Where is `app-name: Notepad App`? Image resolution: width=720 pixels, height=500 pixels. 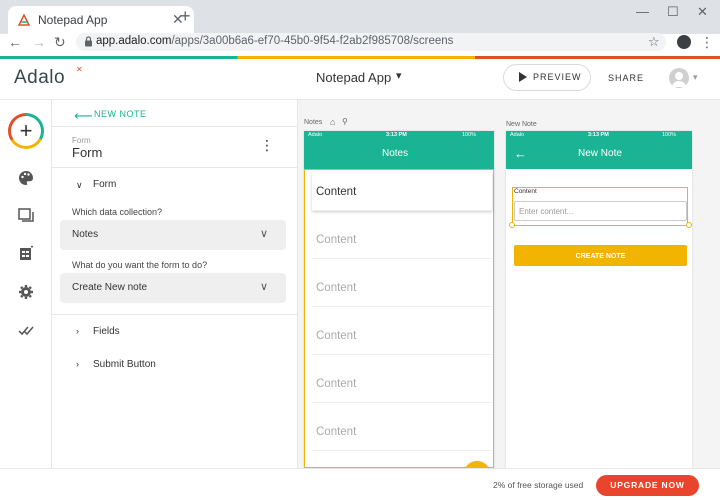
app-name: Notepad App is located at coordinates (353, 77).